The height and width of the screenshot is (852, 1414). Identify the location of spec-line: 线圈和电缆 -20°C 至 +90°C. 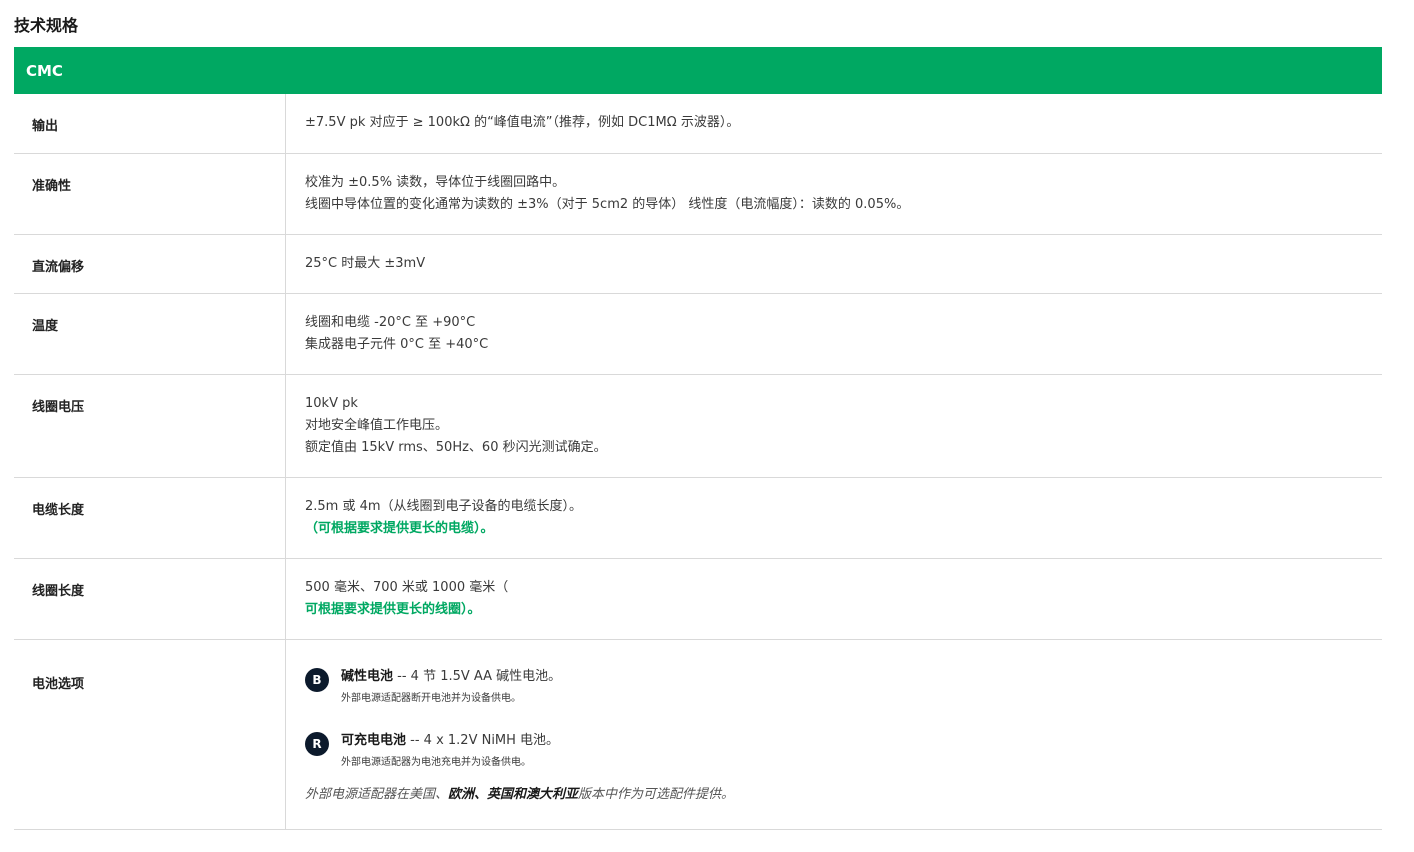
(390, 322).